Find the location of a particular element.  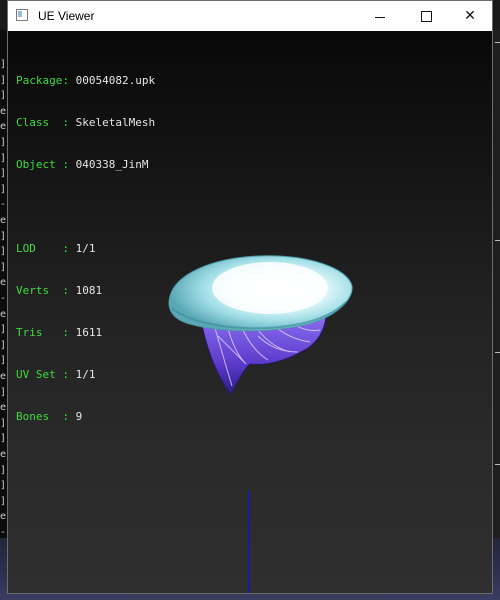

info-row-lod: LOD : 1/1 is located at coordinates (85, 249).